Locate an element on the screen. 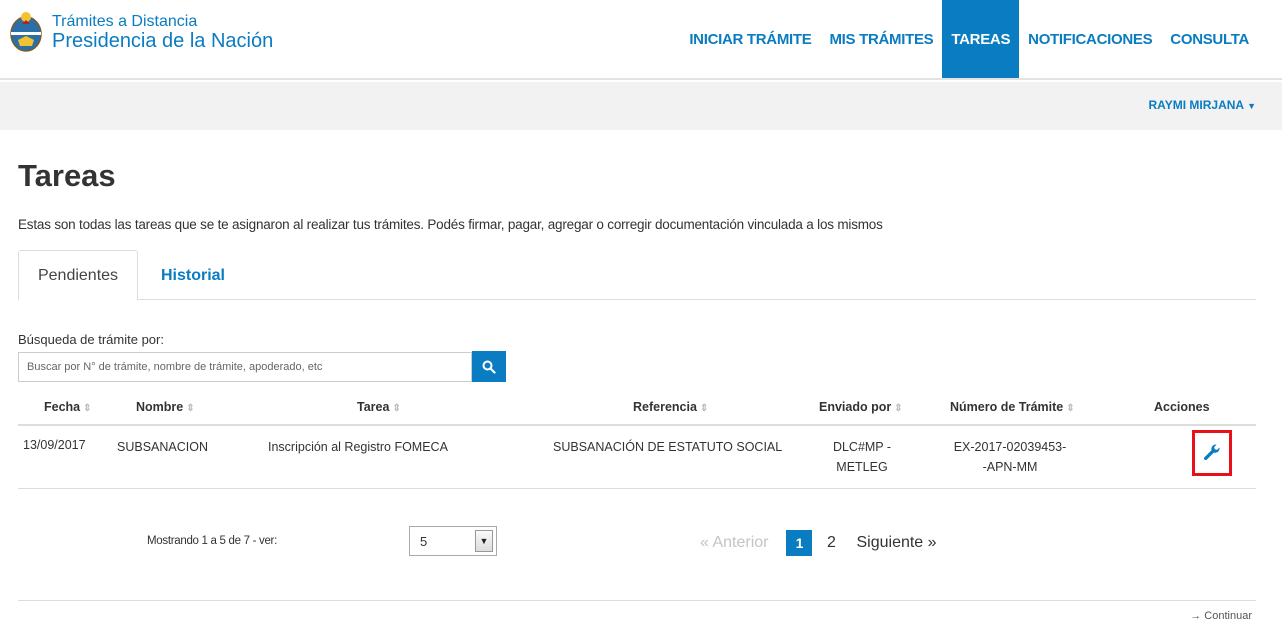 The image size is (1282, 632). column-header-acciones: Acciones is located at coordinates (1182, 407).